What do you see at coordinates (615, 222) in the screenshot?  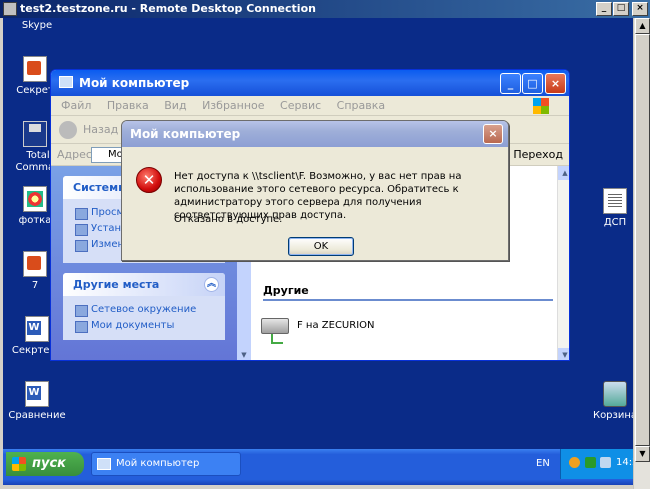 I see `desktop-icon-label: ДСП` at bounding box center [615, 222].